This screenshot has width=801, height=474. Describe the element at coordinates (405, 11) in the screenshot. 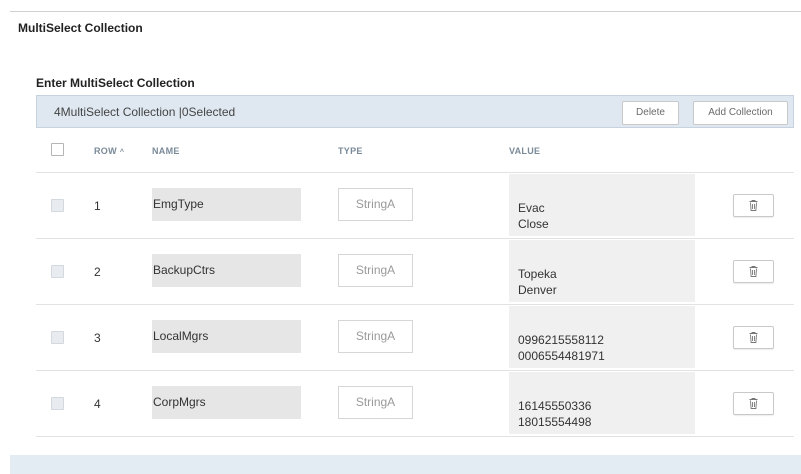

I see `top-divider` at that location.